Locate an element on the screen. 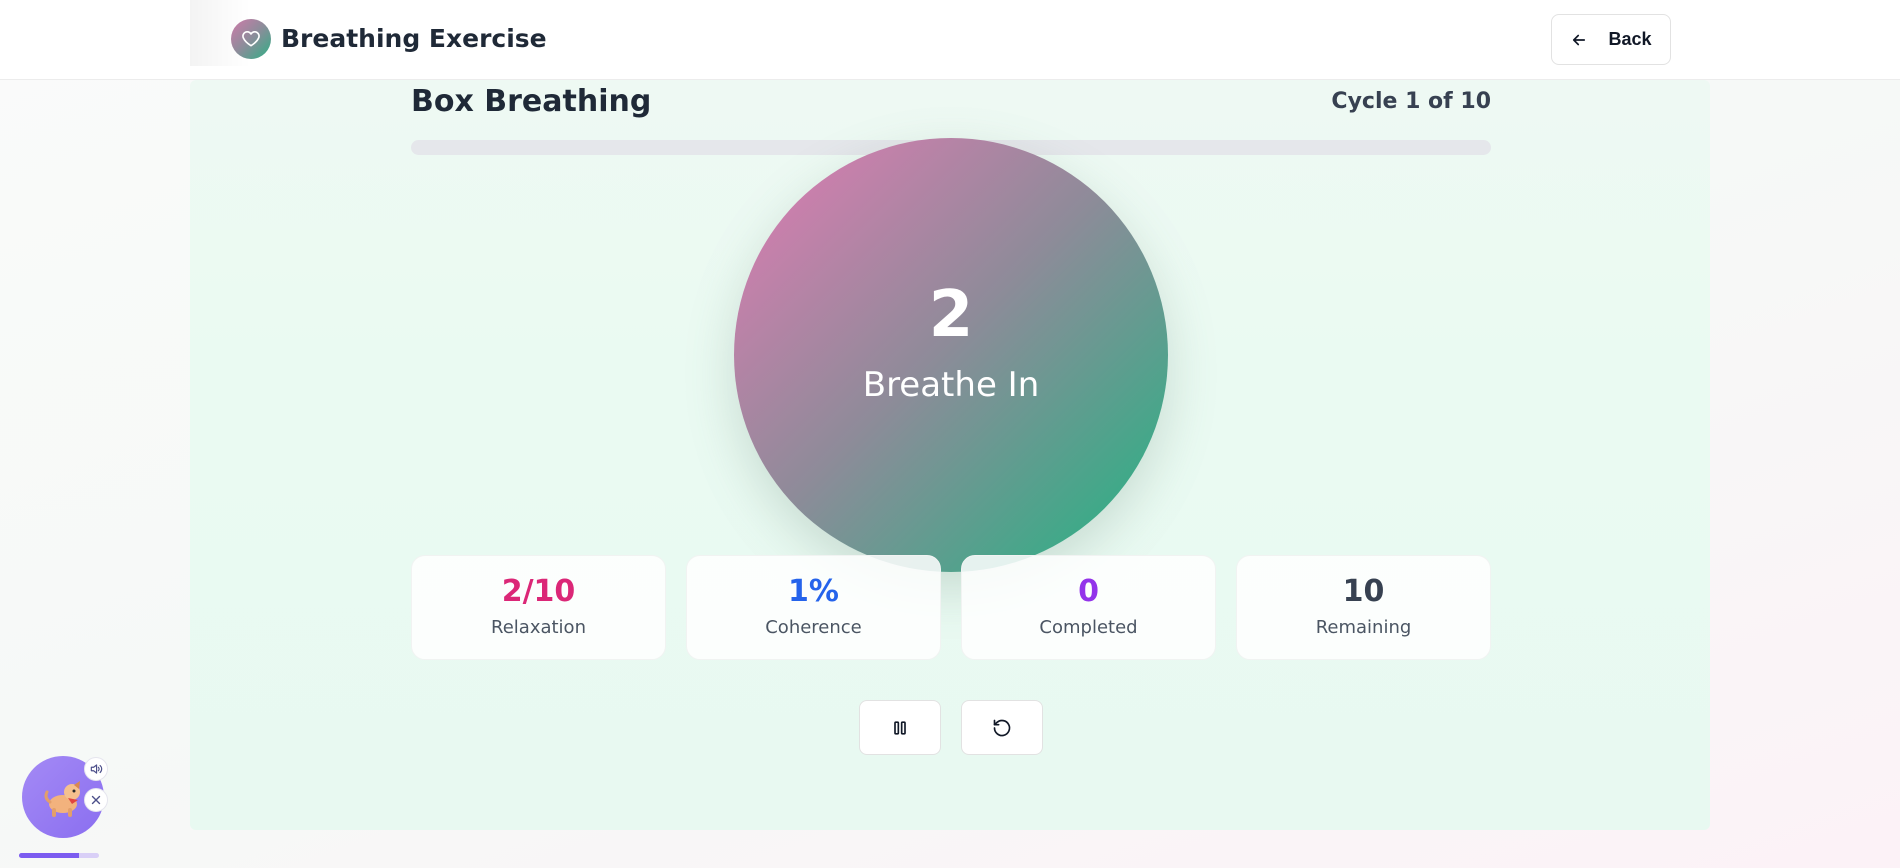 The width and height of the screenshot is (1900, 868). stat-value: 1% is located at coordinates (813, 591).